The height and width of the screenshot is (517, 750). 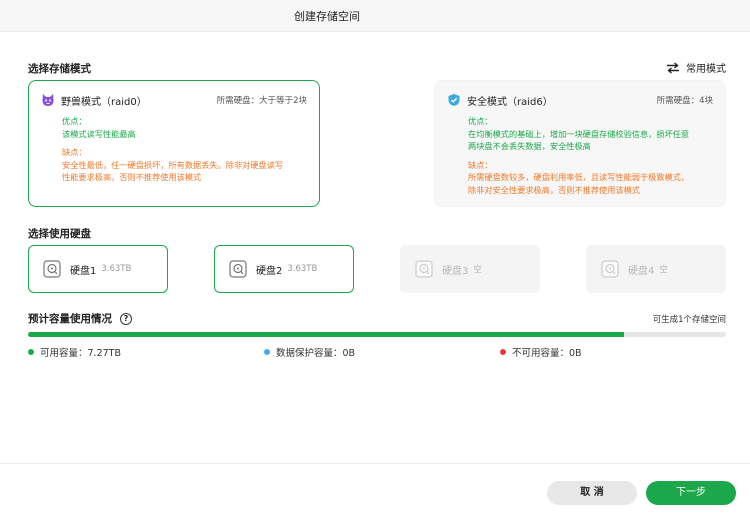 What do you see at coordinates (375, 16) in the screenshot?
I see `dialog-titlebar: 创建存储空间` at bounding box center [375, 16].